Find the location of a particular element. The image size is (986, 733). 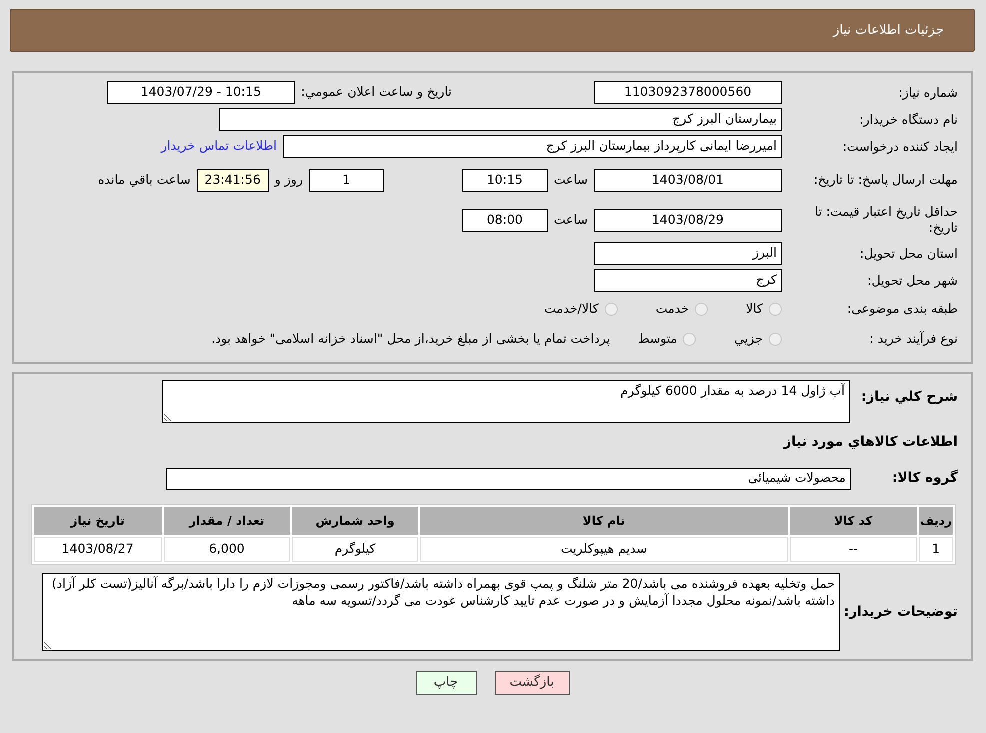

table-cell: -- is located at coordinates (854, 549).